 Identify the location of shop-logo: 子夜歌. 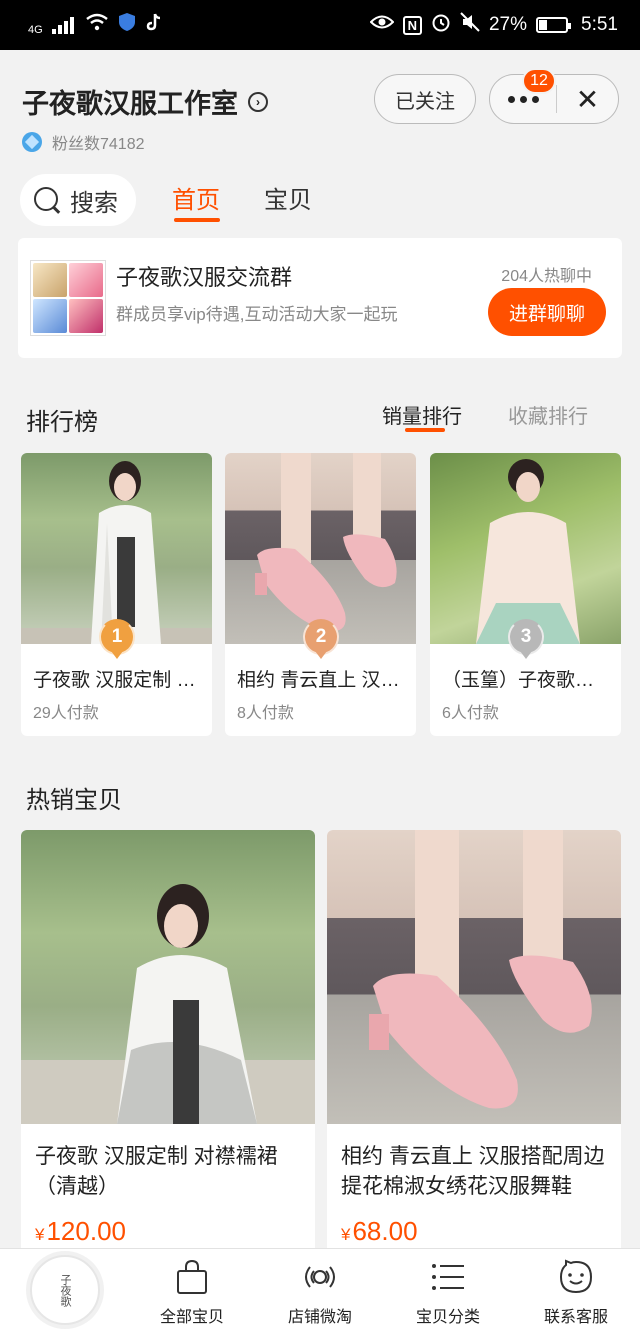
(65, 1290).